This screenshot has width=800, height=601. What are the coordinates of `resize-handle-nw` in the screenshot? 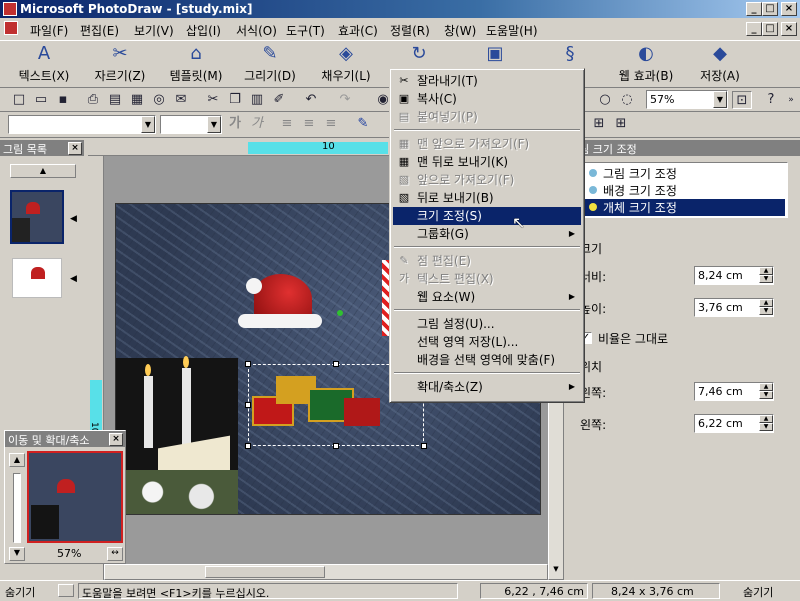 It's located at (248, 364).